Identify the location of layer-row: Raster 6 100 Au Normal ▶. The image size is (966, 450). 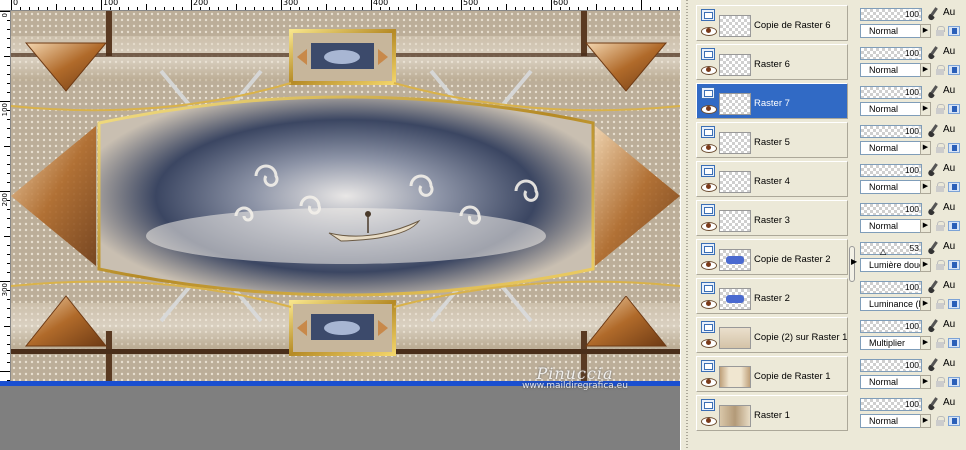
(830, 61).